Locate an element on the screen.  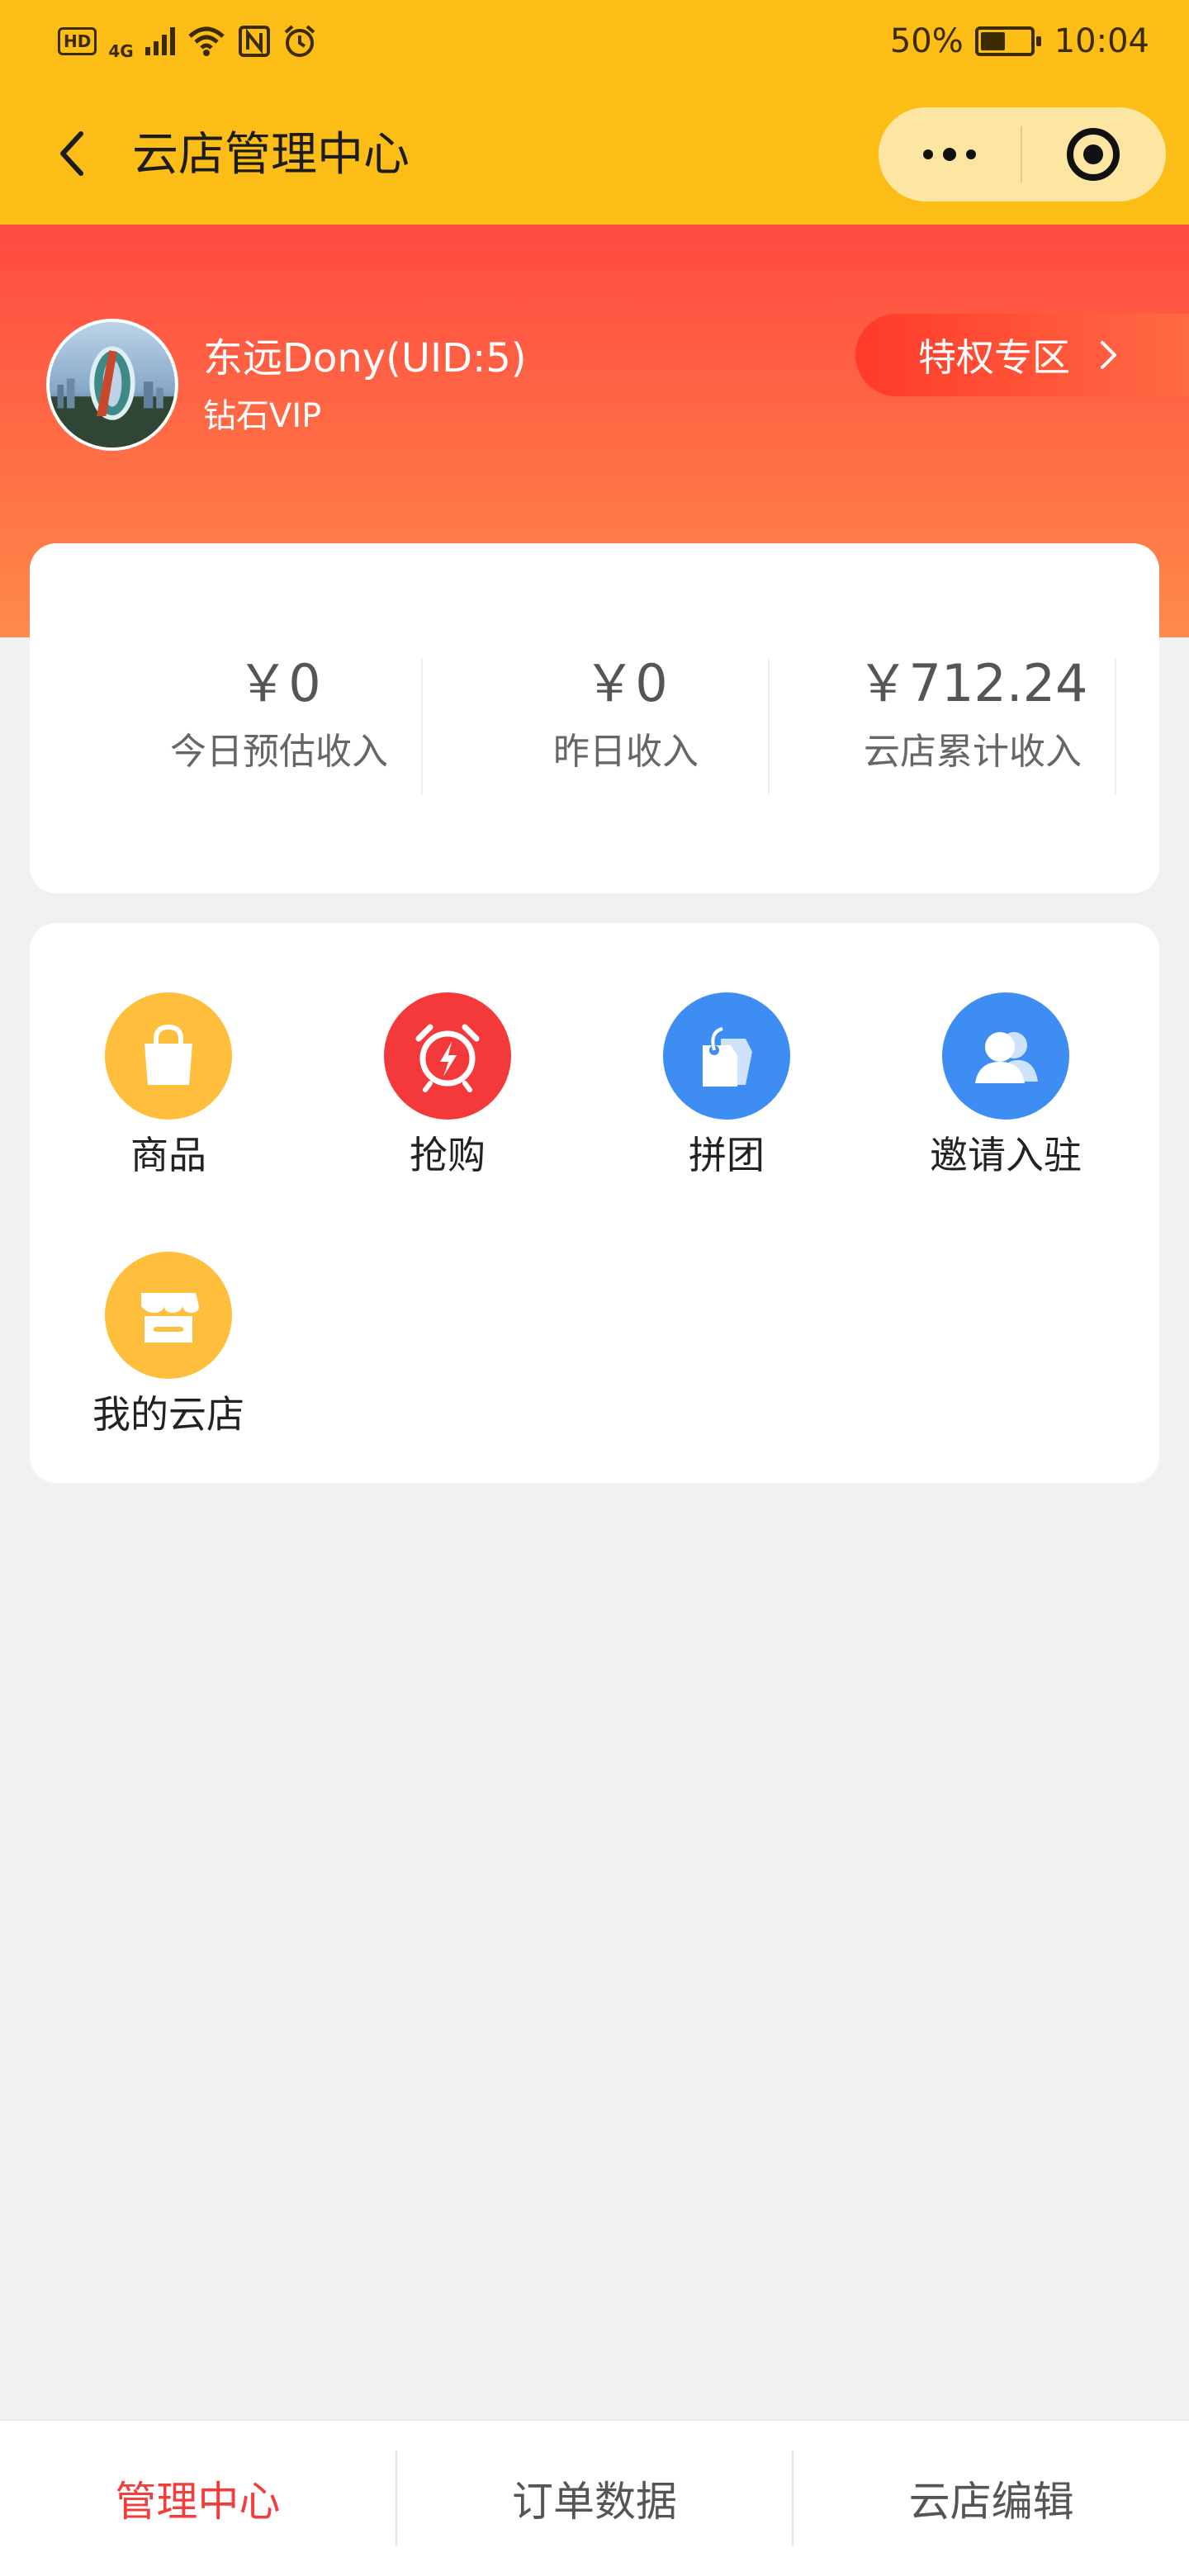
menu-item-my-store: 我的云店 is located at coordinates (168, 1347).